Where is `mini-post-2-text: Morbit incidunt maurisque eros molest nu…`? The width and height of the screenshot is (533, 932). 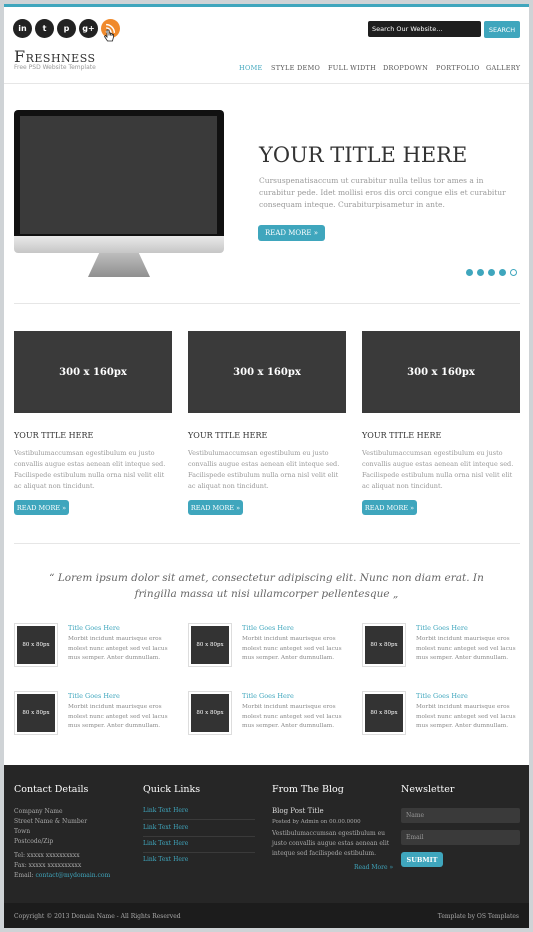
mini-post-2-text: Morbit incidunt maurisque eros molest nu… is located at coordinates (292, 648).